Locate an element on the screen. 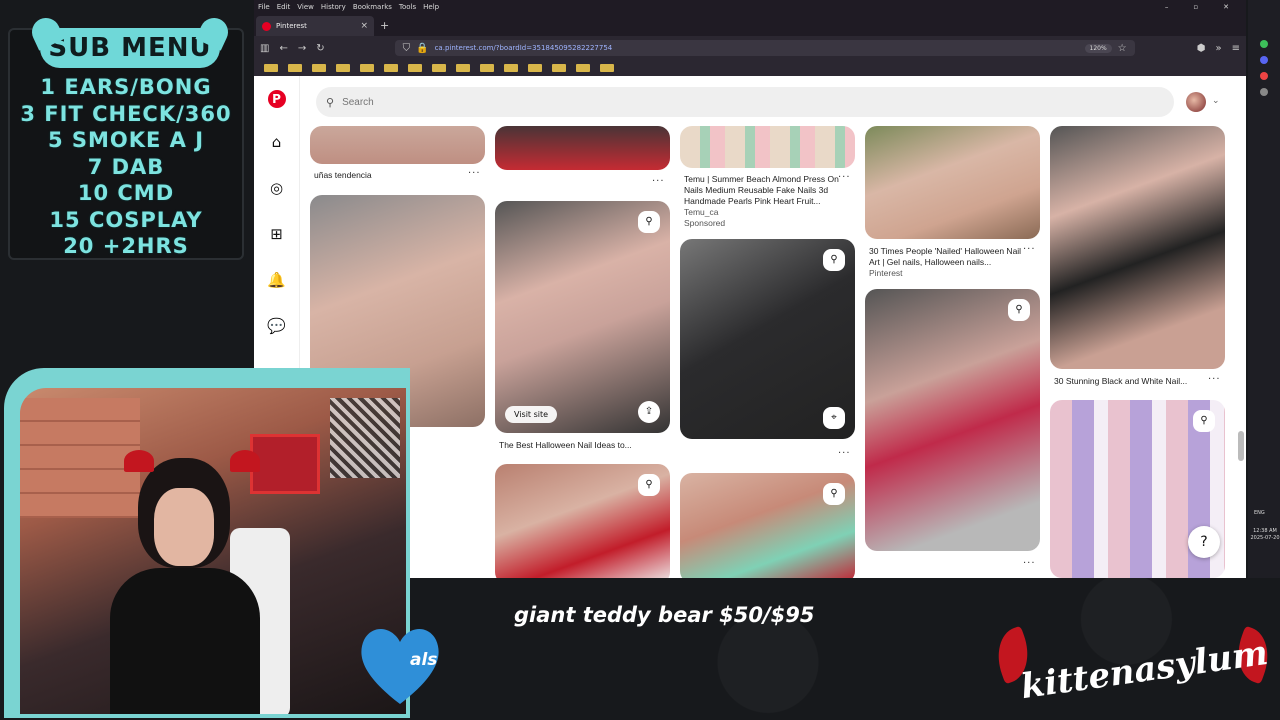  minimize-icon: – is located at coordinates (1167, 7).